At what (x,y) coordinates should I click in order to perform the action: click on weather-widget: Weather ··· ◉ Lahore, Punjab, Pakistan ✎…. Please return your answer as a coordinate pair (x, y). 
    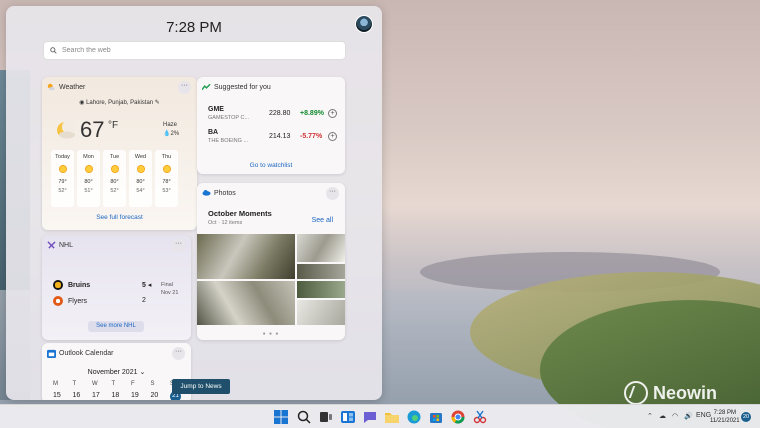
    Looking at the image, I should click on (119, 153).